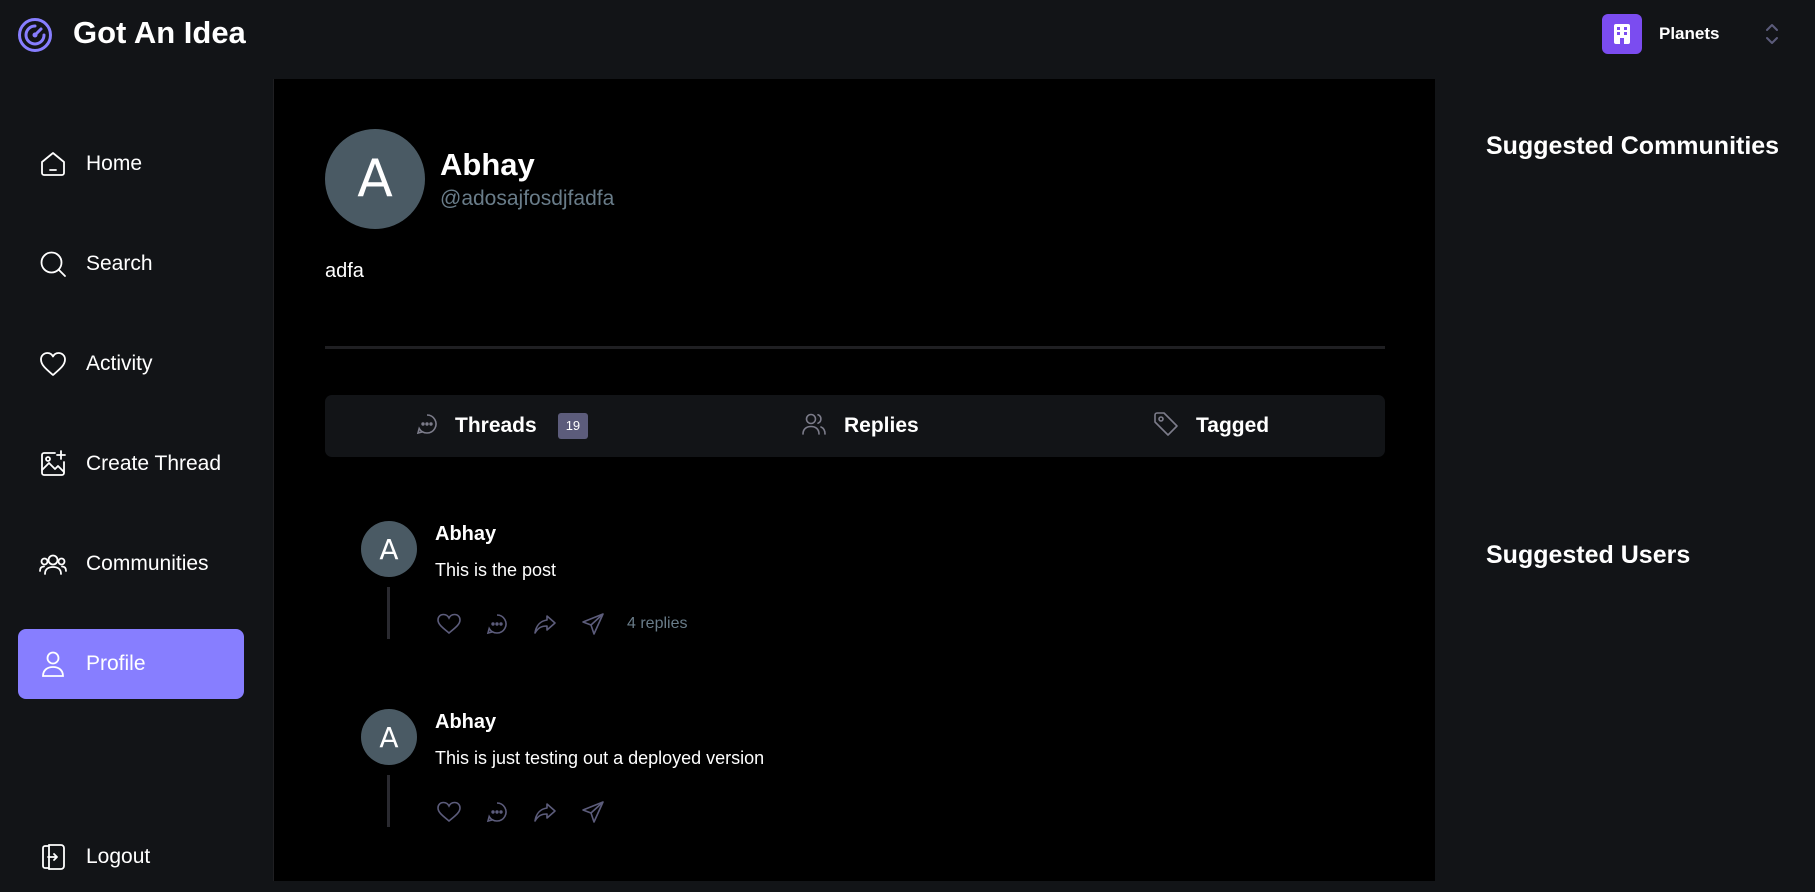 The image size is (1815, 892). What do you see at coordinates (116, 663) in the screenshot?
I see `sidebar-item-label: Profile` at bounding box center [116, 663].